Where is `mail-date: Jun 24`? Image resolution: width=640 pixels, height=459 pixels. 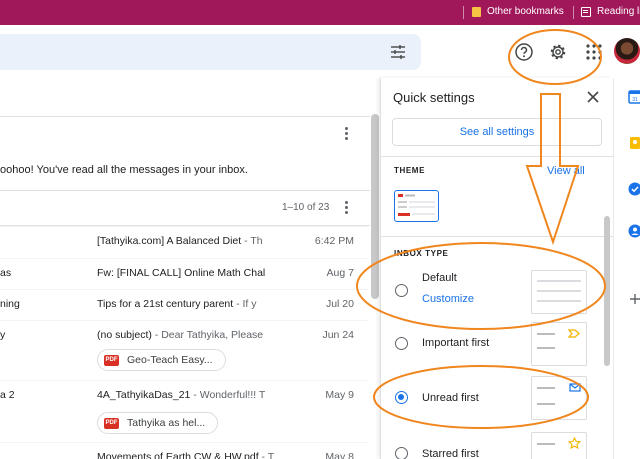 mail-date: Jun 24 is located at coordinates (338, 335).